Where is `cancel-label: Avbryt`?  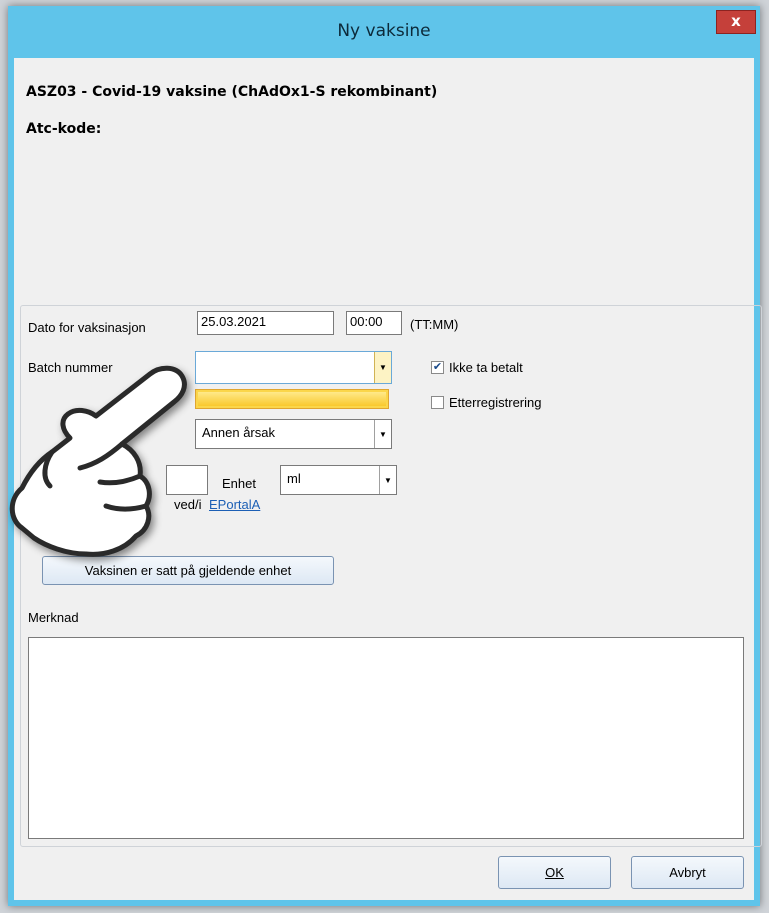
cancel-label: Avbryt is located at coordinates (687, 872).